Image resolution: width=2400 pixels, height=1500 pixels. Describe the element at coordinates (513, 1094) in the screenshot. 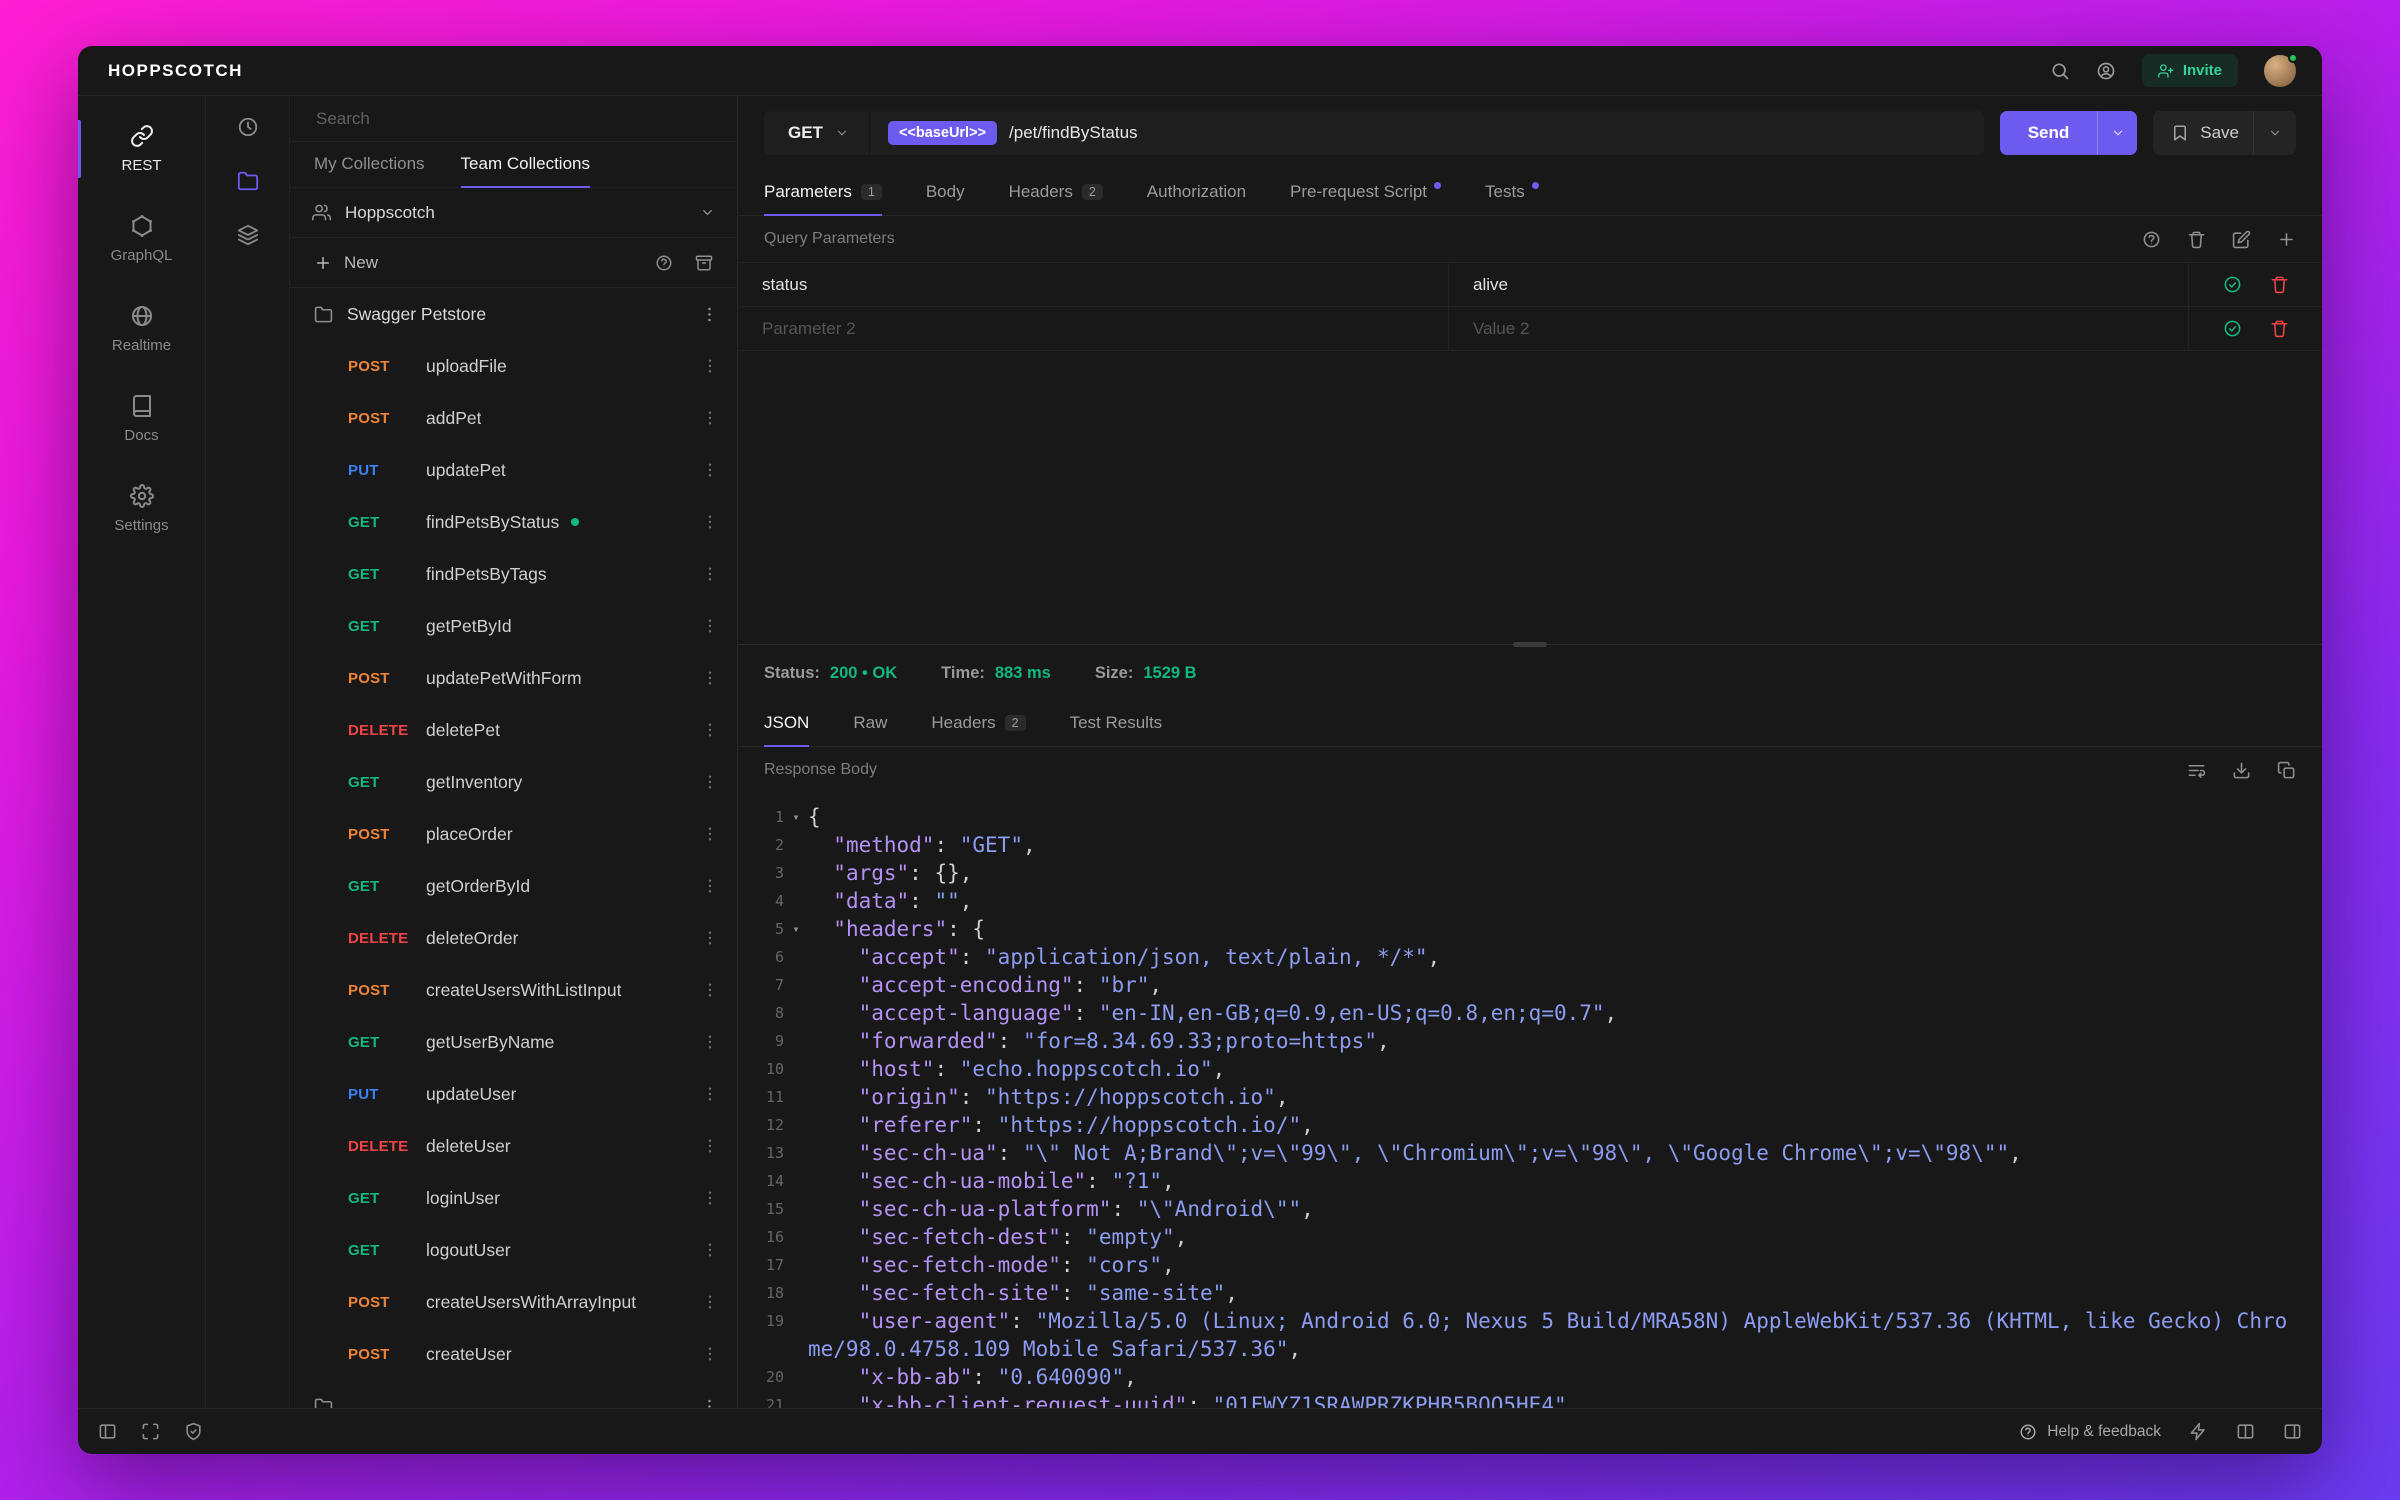

I see `request-row: PUT updateUser` at that location.